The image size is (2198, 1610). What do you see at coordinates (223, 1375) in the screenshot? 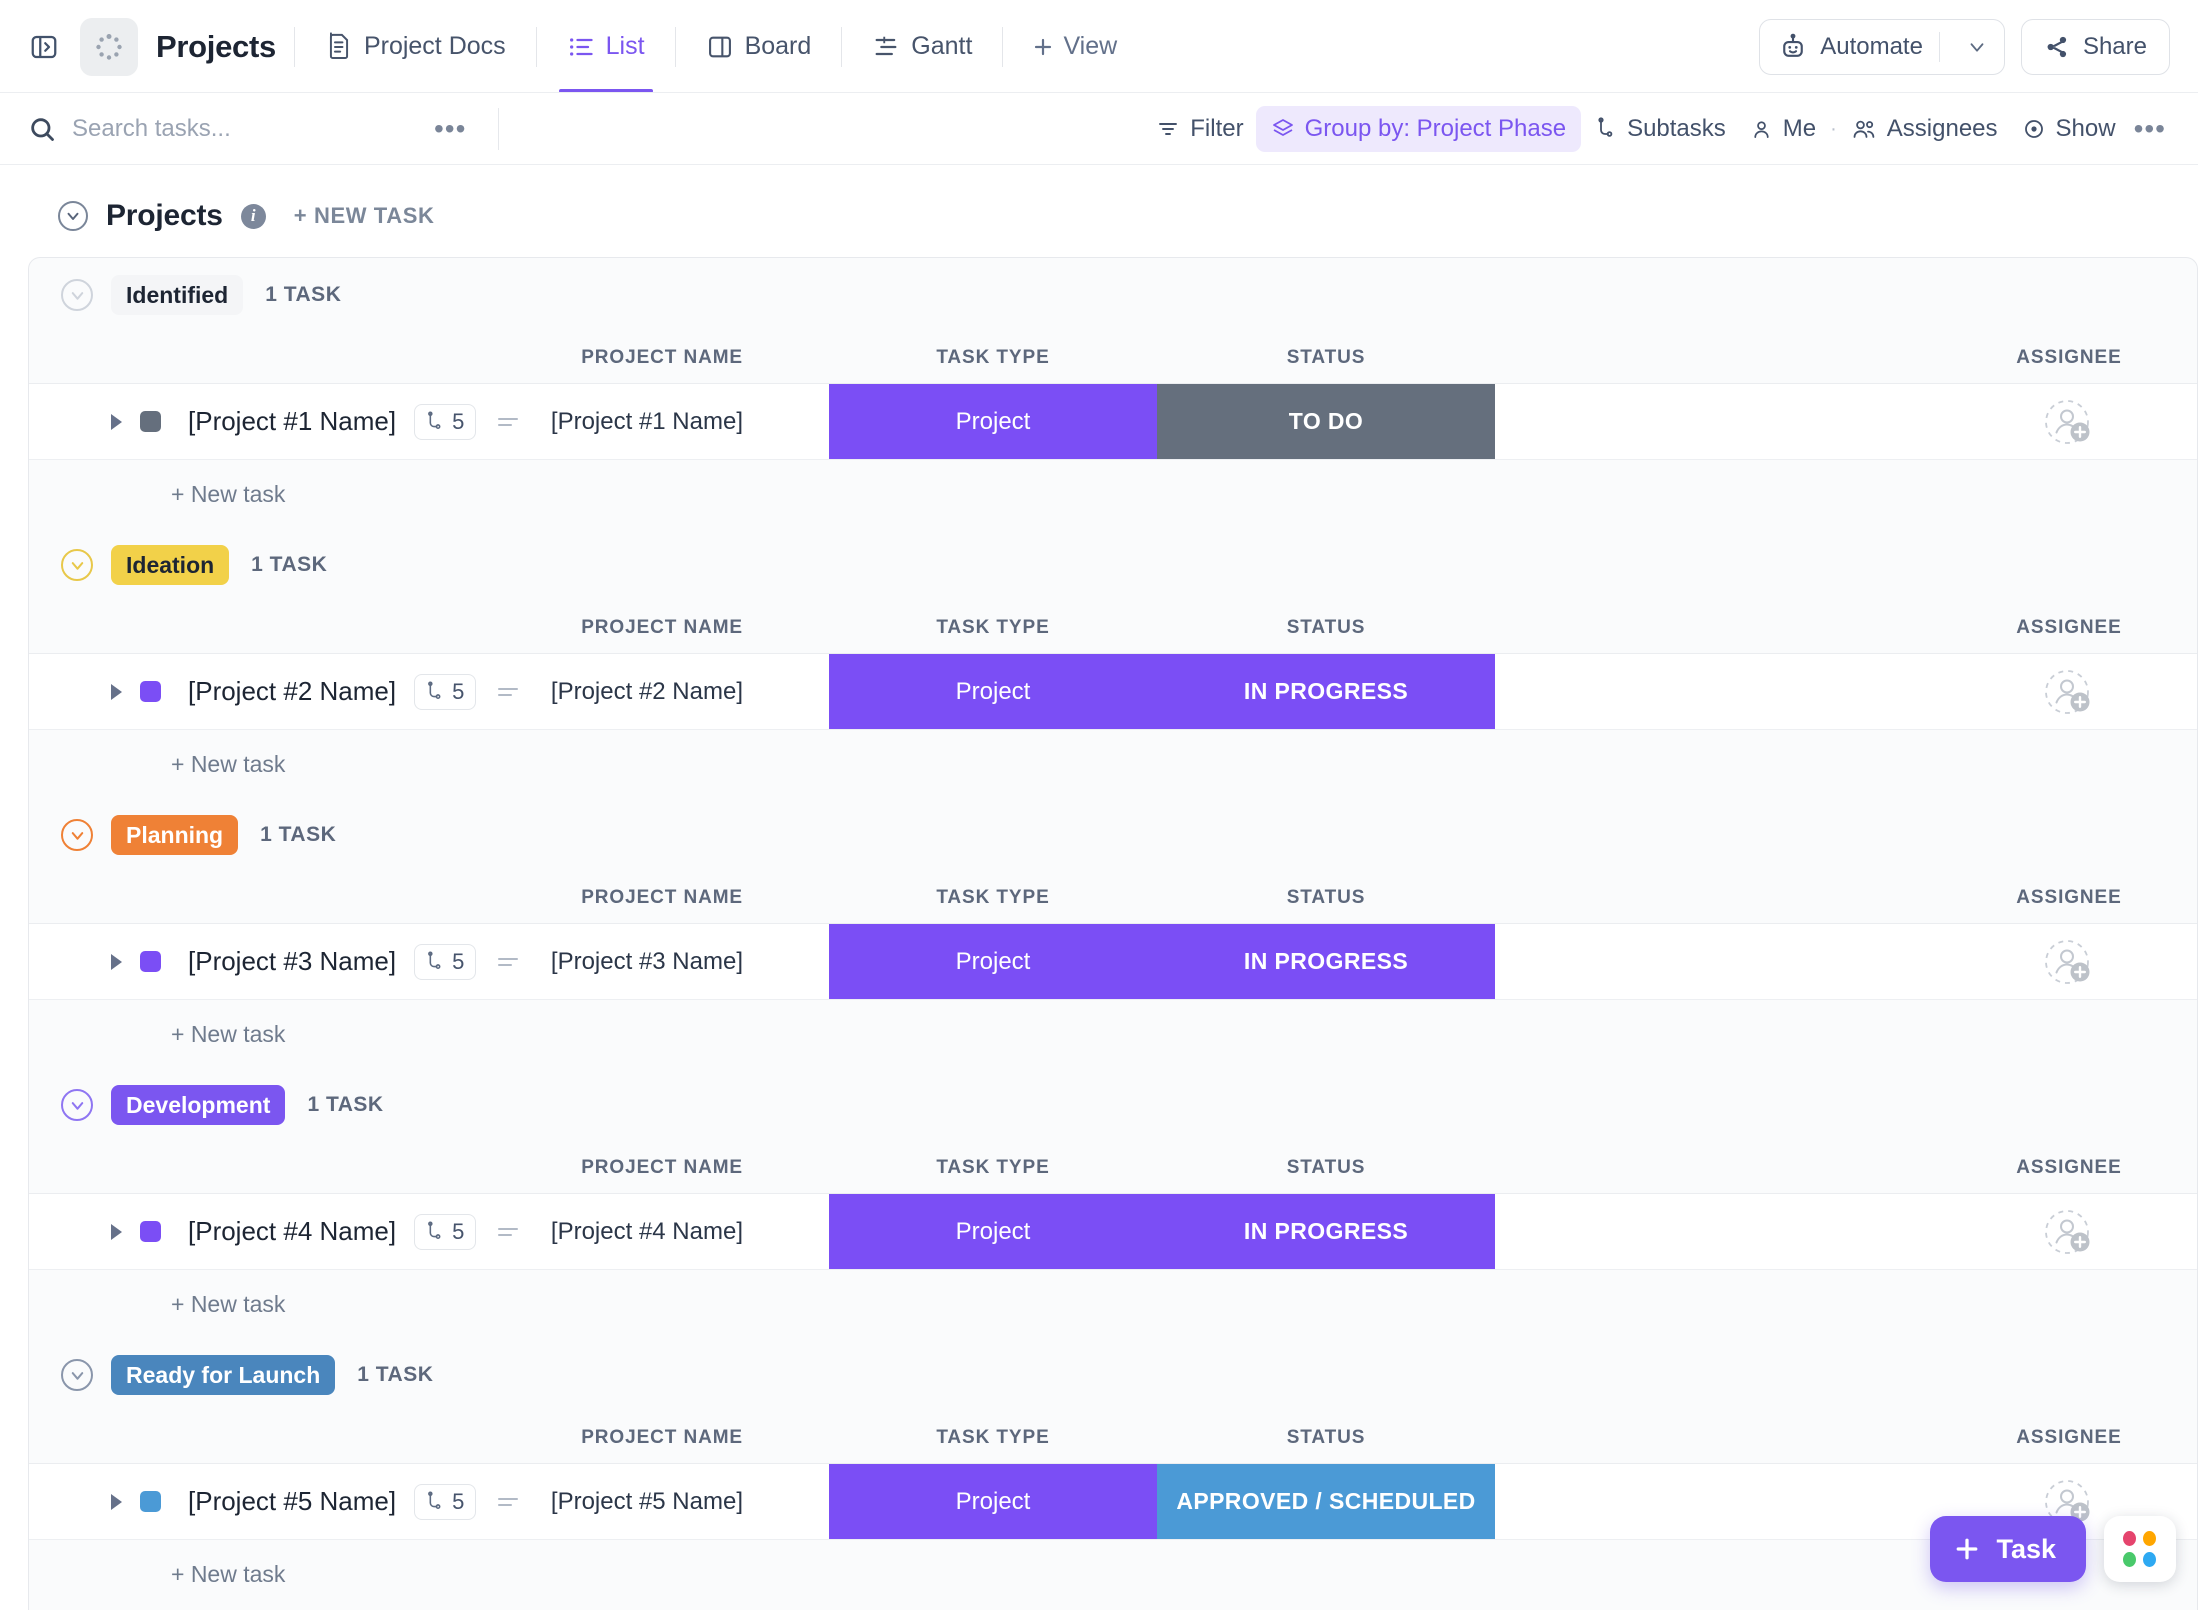
I see `phase-badge: Ready for Launch` at bounding box center [223, 1375].